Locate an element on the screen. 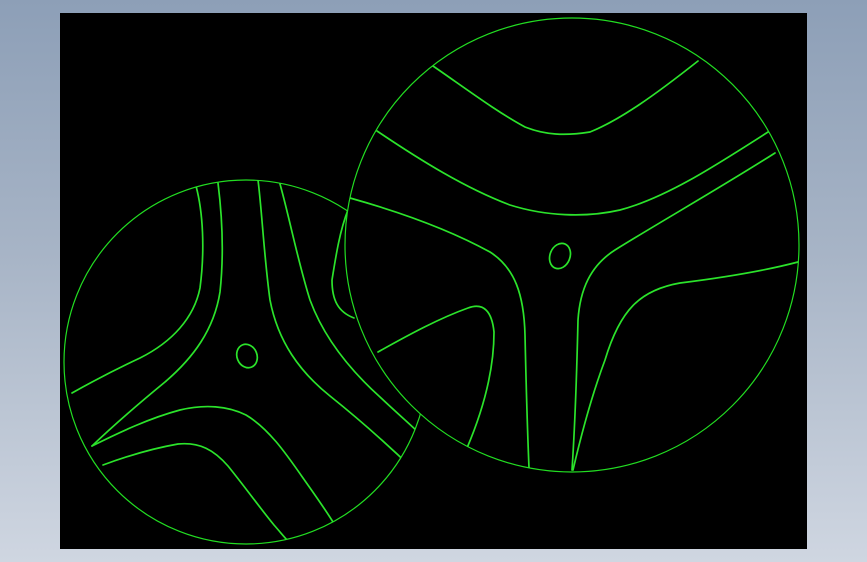 The width and height of the screenshot is (867, 562). small-curve-lower-b is located at coordinates (195, 492).